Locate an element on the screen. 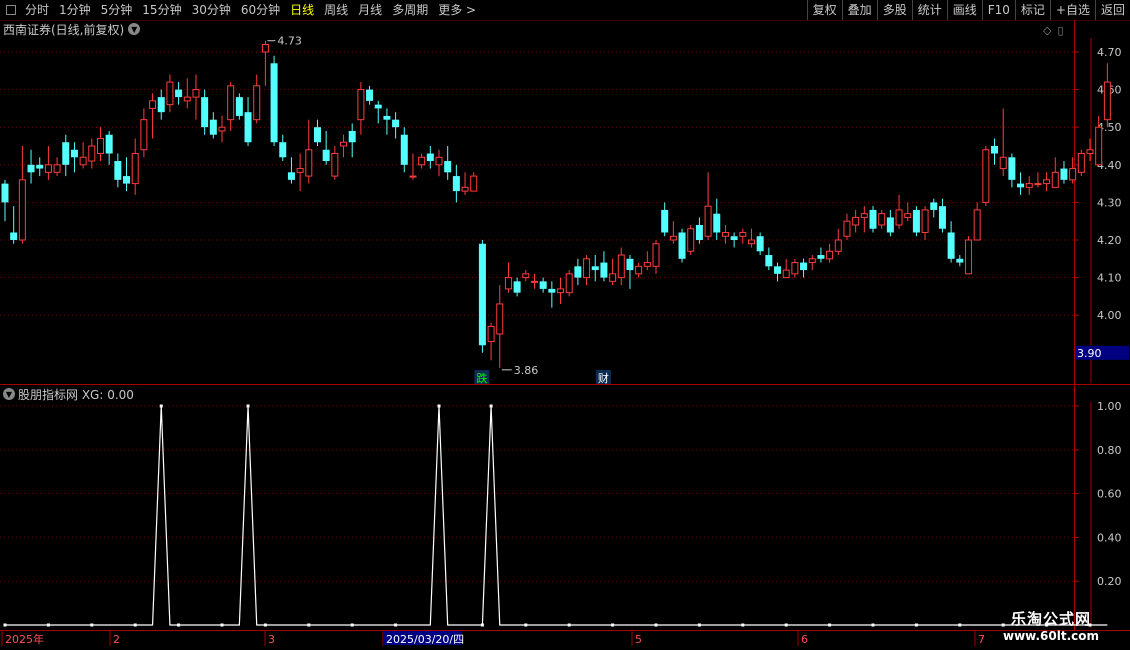  period-tabs: 分时 1分钟 5分钟 15分钟 30分钟 60分钟 日线 周线 月线 多周期 更多 > is located at coordinates (240, 10).